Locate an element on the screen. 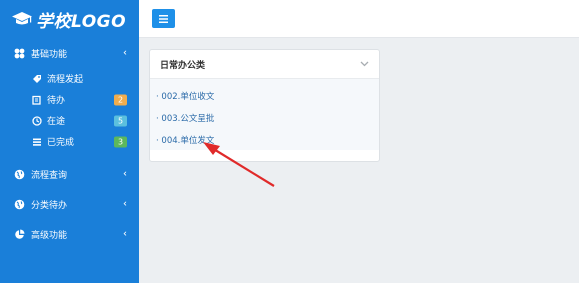  in-progress-count-badge: 5 is located at coordinates (120, 120).